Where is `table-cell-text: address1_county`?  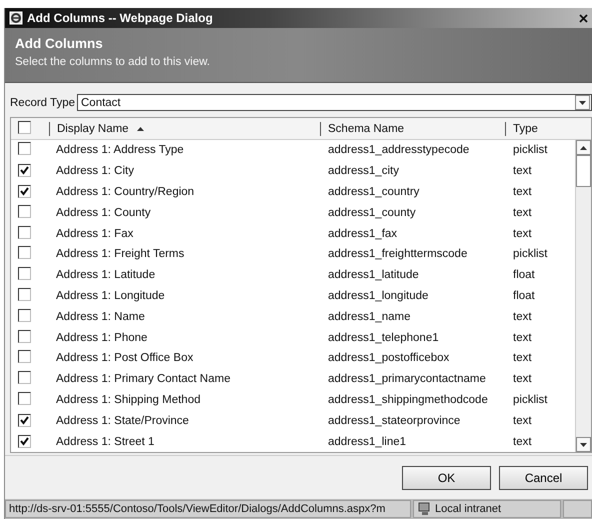
table-cell-text: address1_county is located at coordinates (372, 212).